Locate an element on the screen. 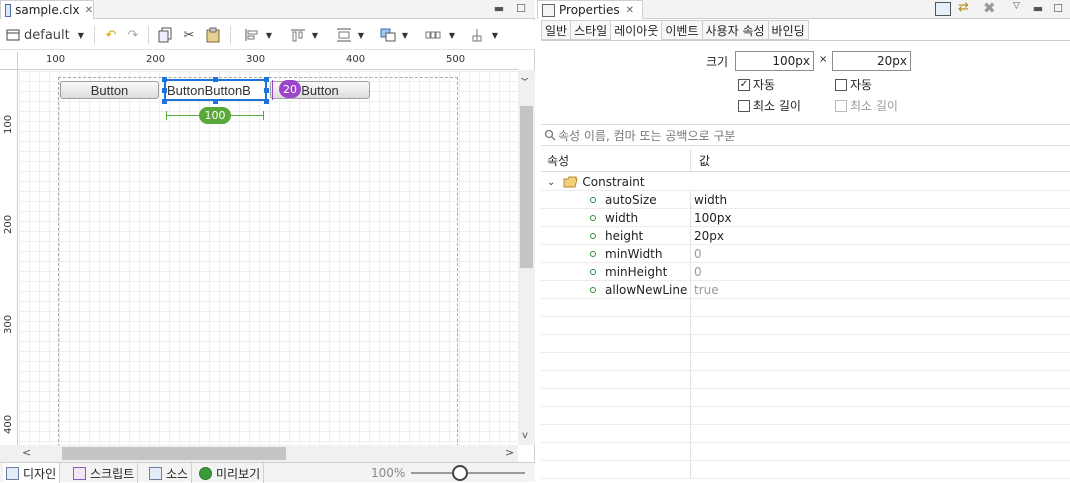  search-icon is located at coordinates (550, 135).